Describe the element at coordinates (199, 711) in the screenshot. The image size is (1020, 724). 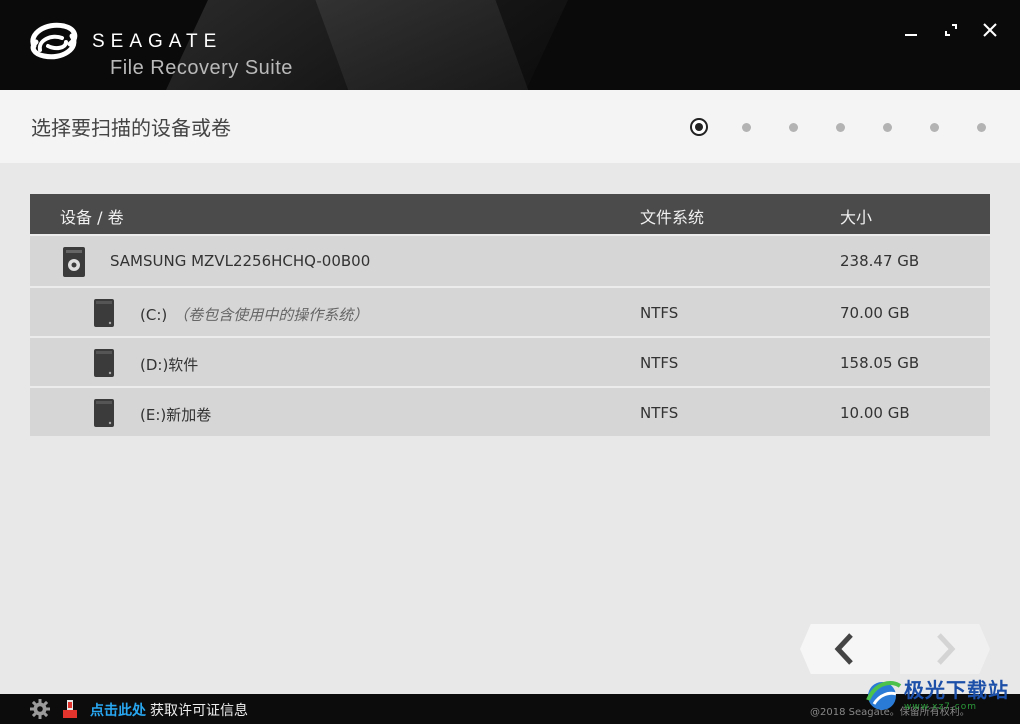
I see `license-text: 获取许可证信息` at that location.